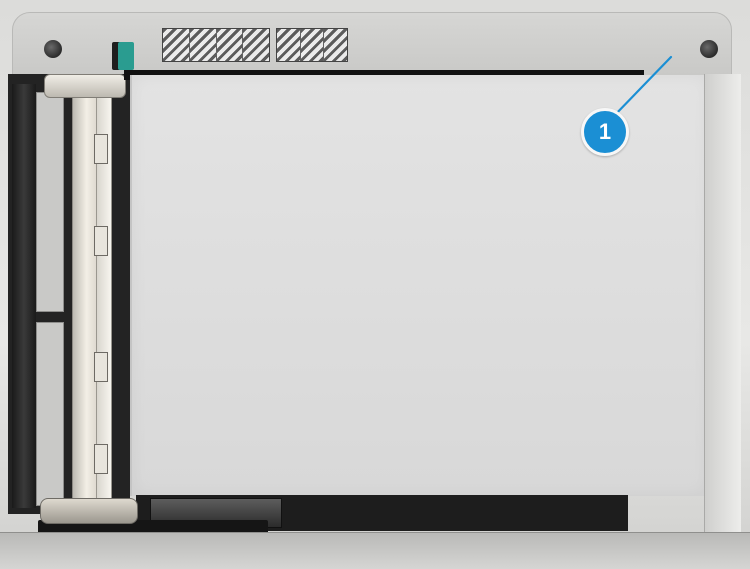  What do you see at coordinates (89, 511) in the screenshot?
I see `bottom-hinge` at bounding box center [89, 511].